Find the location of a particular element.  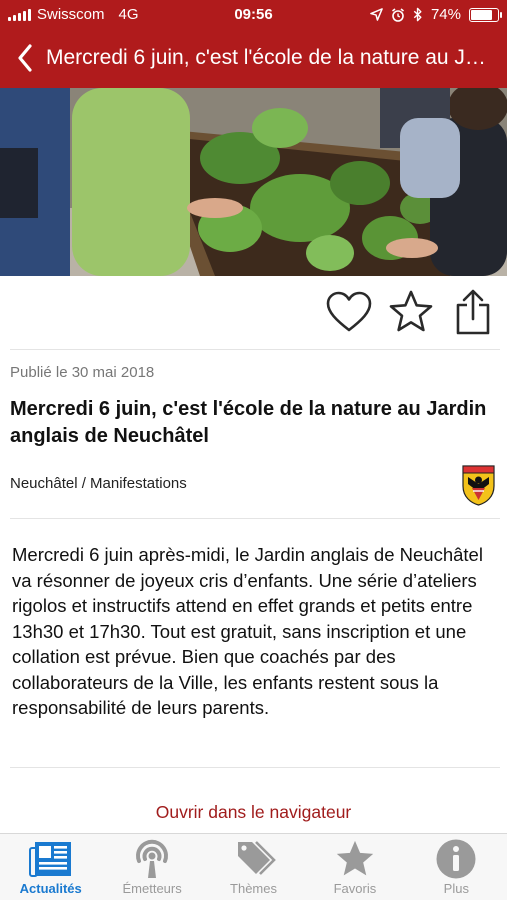

broadcast-icon is located at coordinates (152, 858).